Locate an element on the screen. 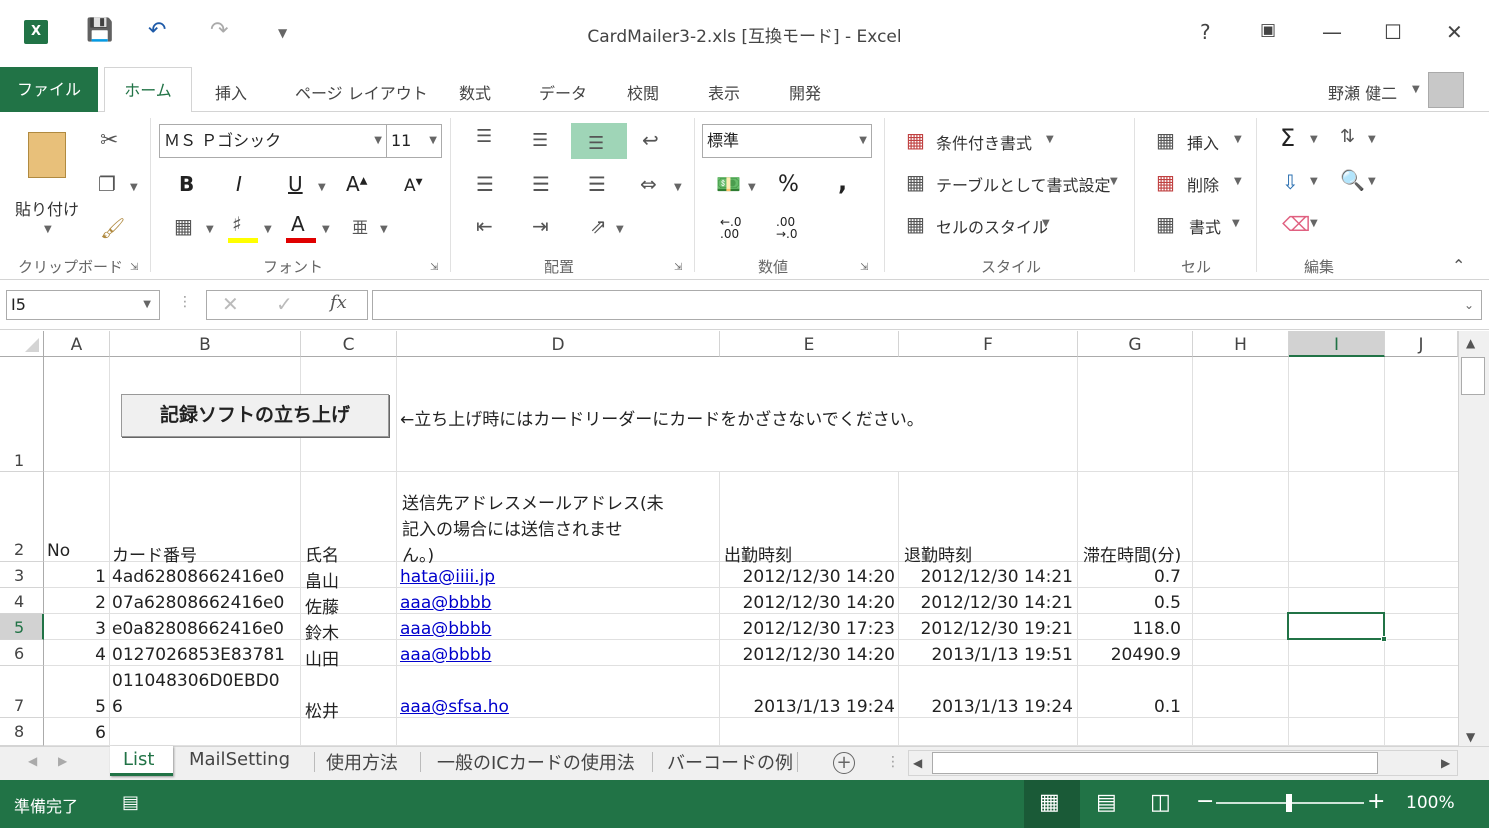 The width and height of the screenshot is (1489, 828). page-break-preview-icon: ◫ is located at coordinates (1160, 802).